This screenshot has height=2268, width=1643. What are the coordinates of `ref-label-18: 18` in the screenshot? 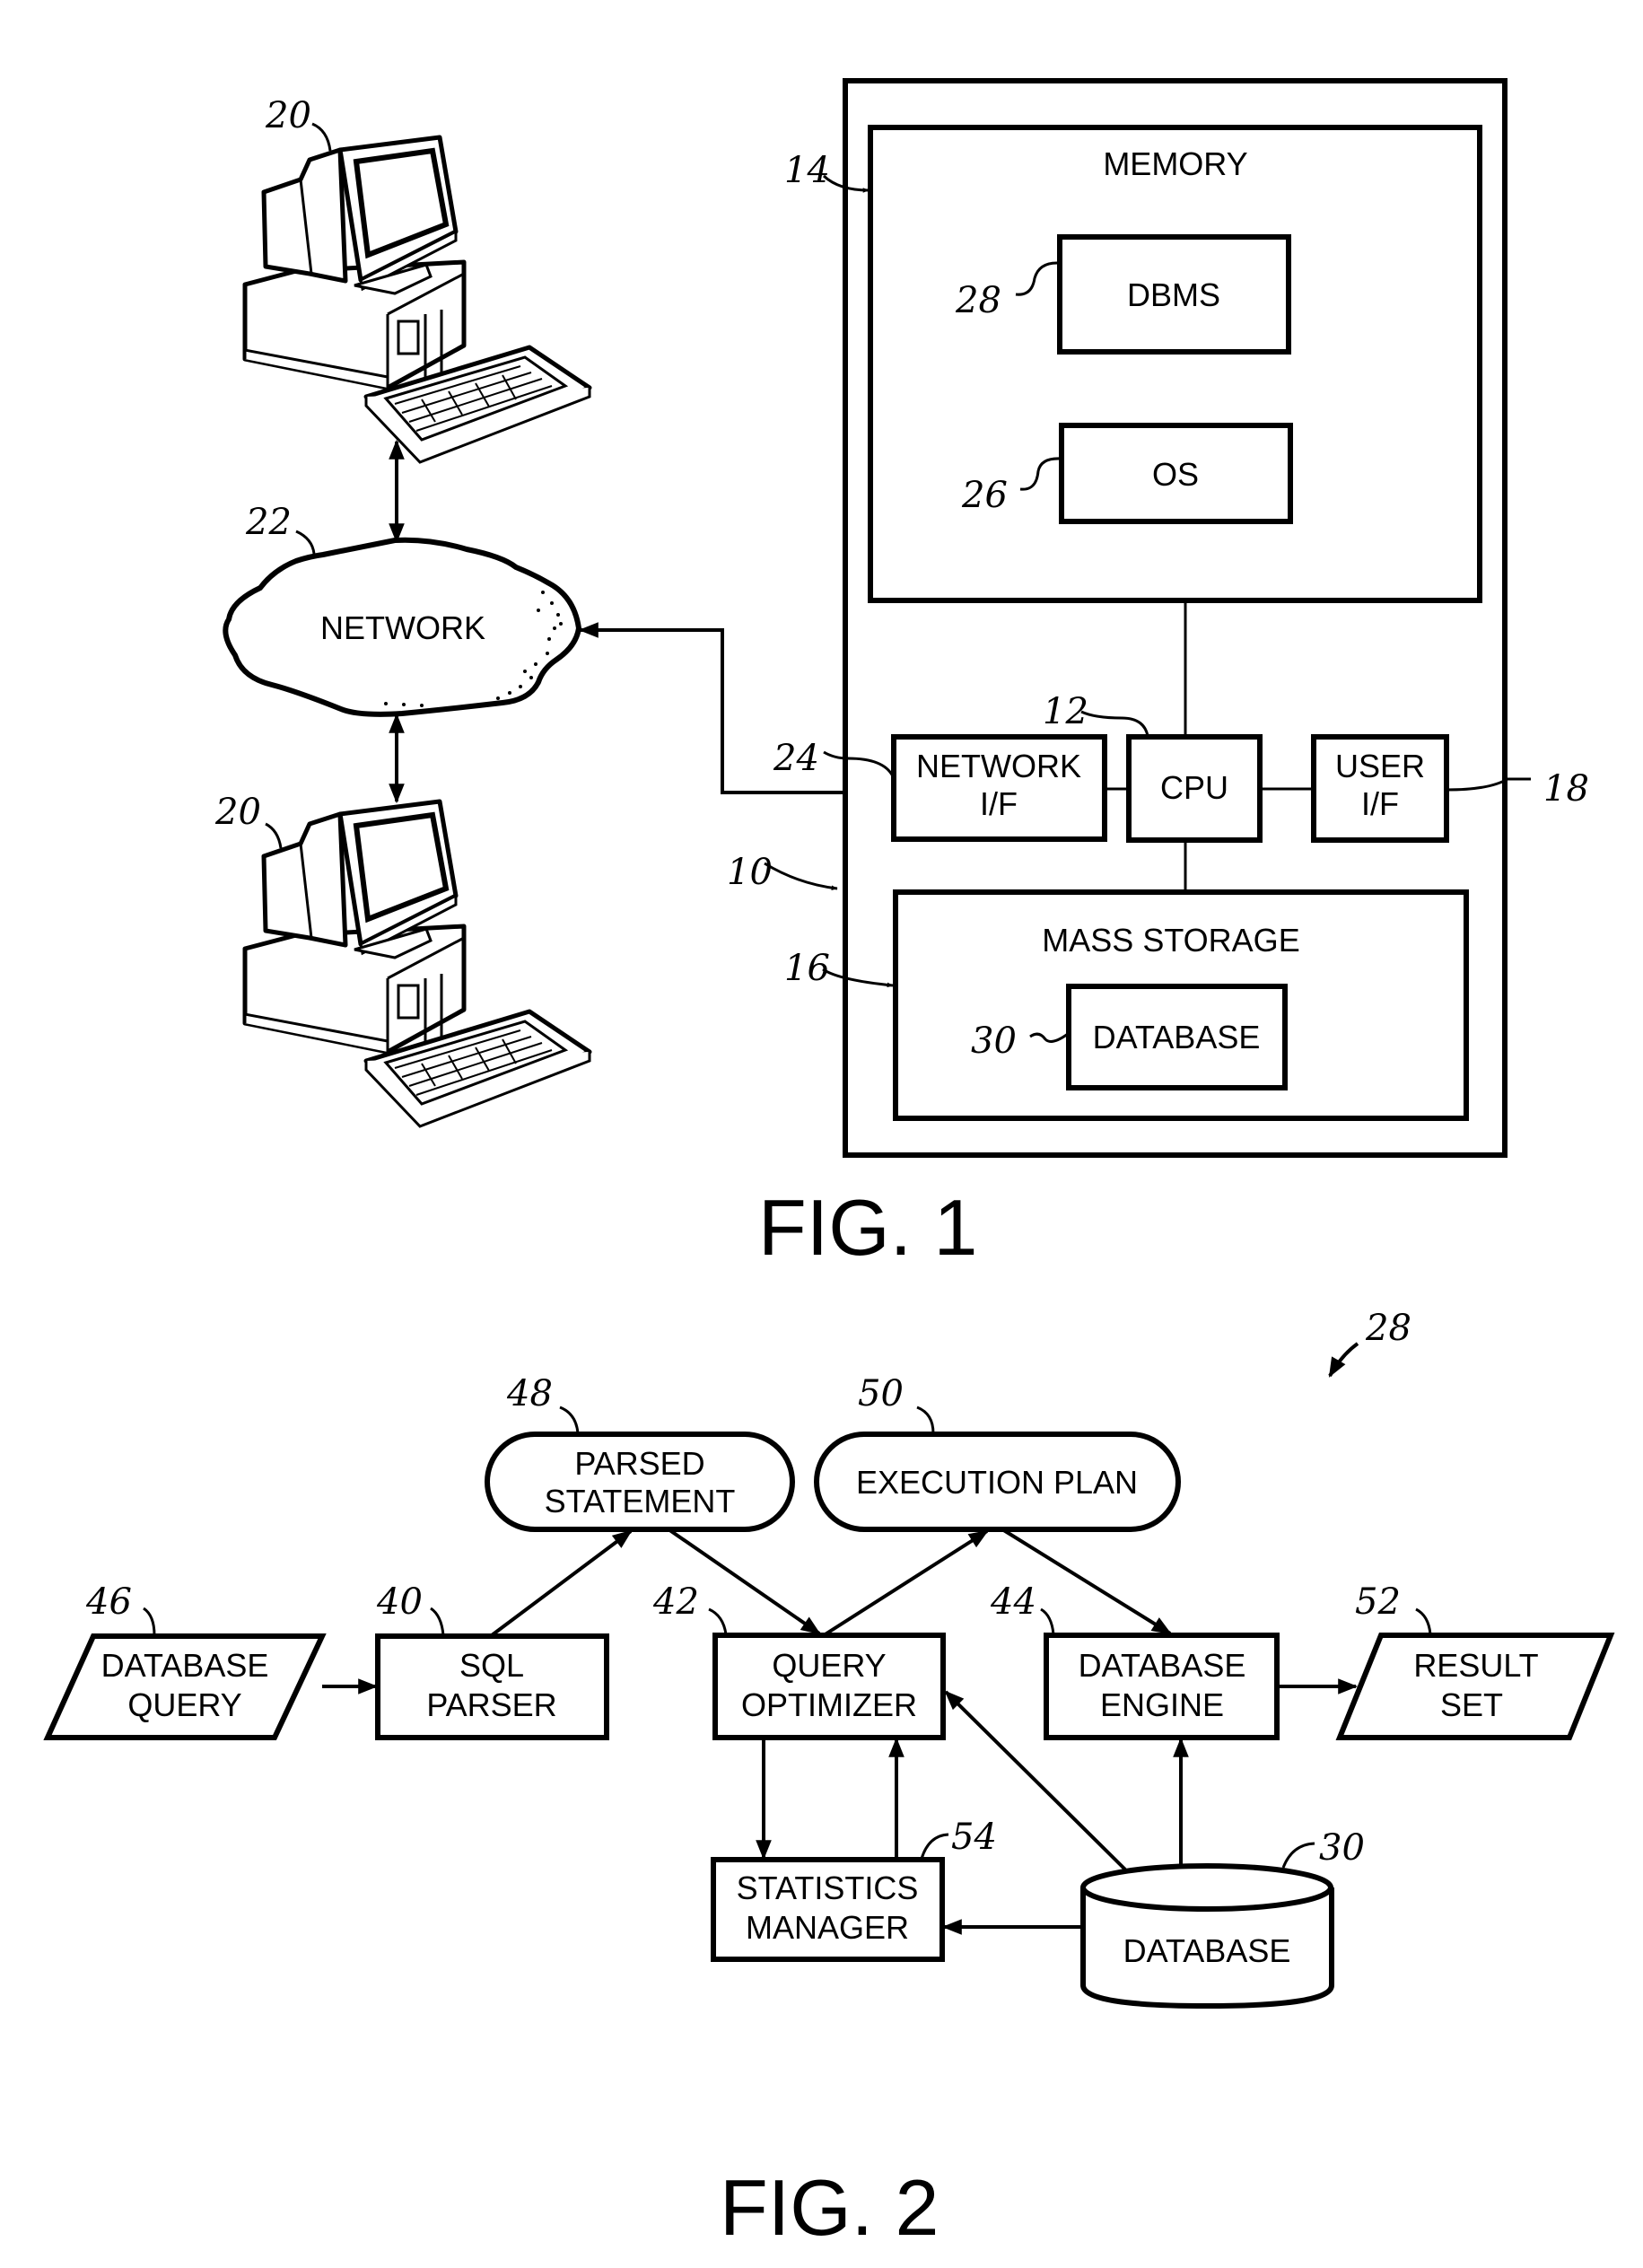 It's located at (1566, 789).